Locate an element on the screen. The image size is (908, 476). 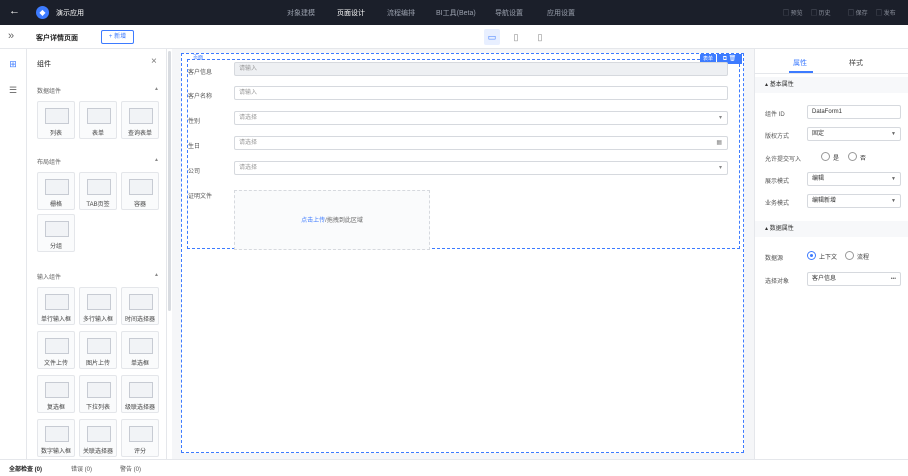
desktop-view-icon: ▭ is located at coordinates (492, 37).